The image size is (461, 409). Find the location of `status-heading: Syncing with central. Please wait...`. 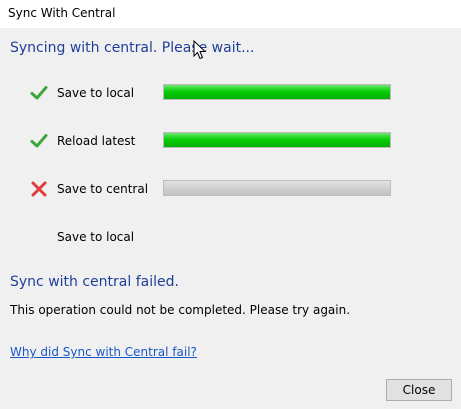

status-heading: Syncing with central. Please wait... is located at coordinates (132, 48).